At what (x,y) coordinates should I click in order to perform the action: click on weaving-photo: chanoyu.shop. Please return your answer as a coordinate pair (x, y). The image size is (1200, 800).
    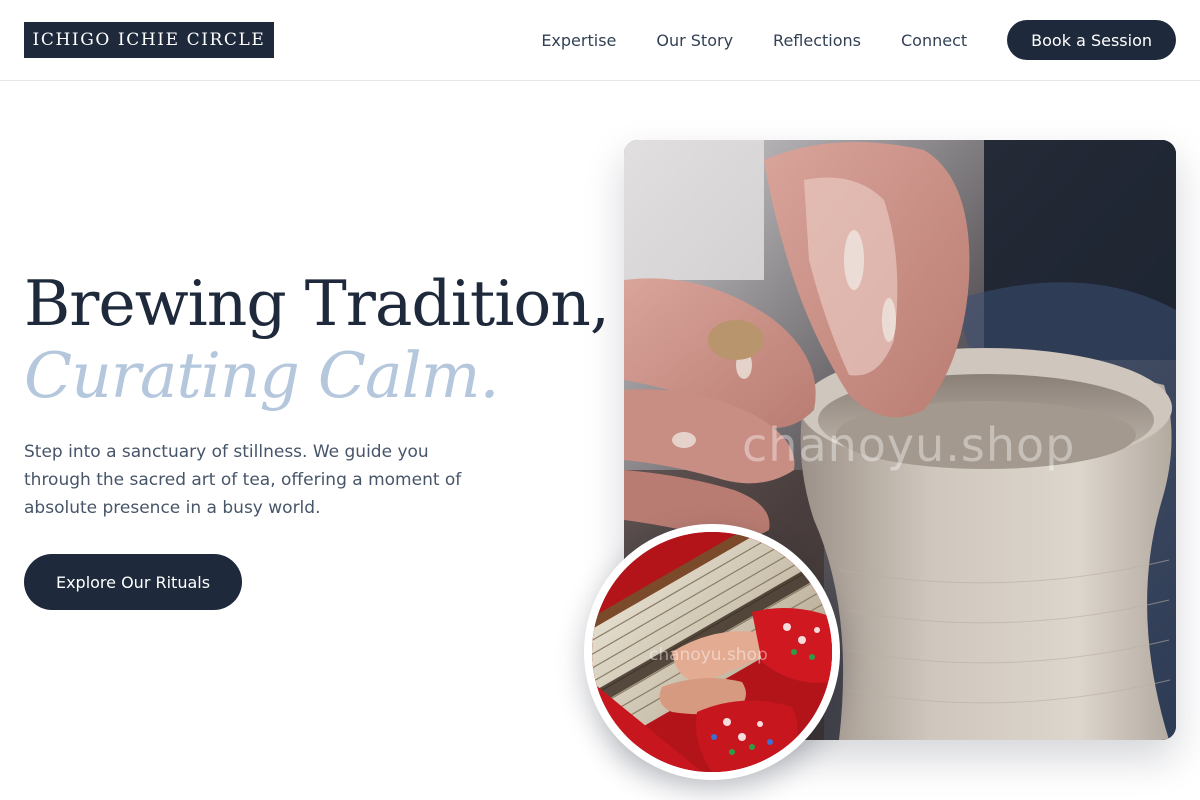
    Looking at the image, I should click on (712, 652).